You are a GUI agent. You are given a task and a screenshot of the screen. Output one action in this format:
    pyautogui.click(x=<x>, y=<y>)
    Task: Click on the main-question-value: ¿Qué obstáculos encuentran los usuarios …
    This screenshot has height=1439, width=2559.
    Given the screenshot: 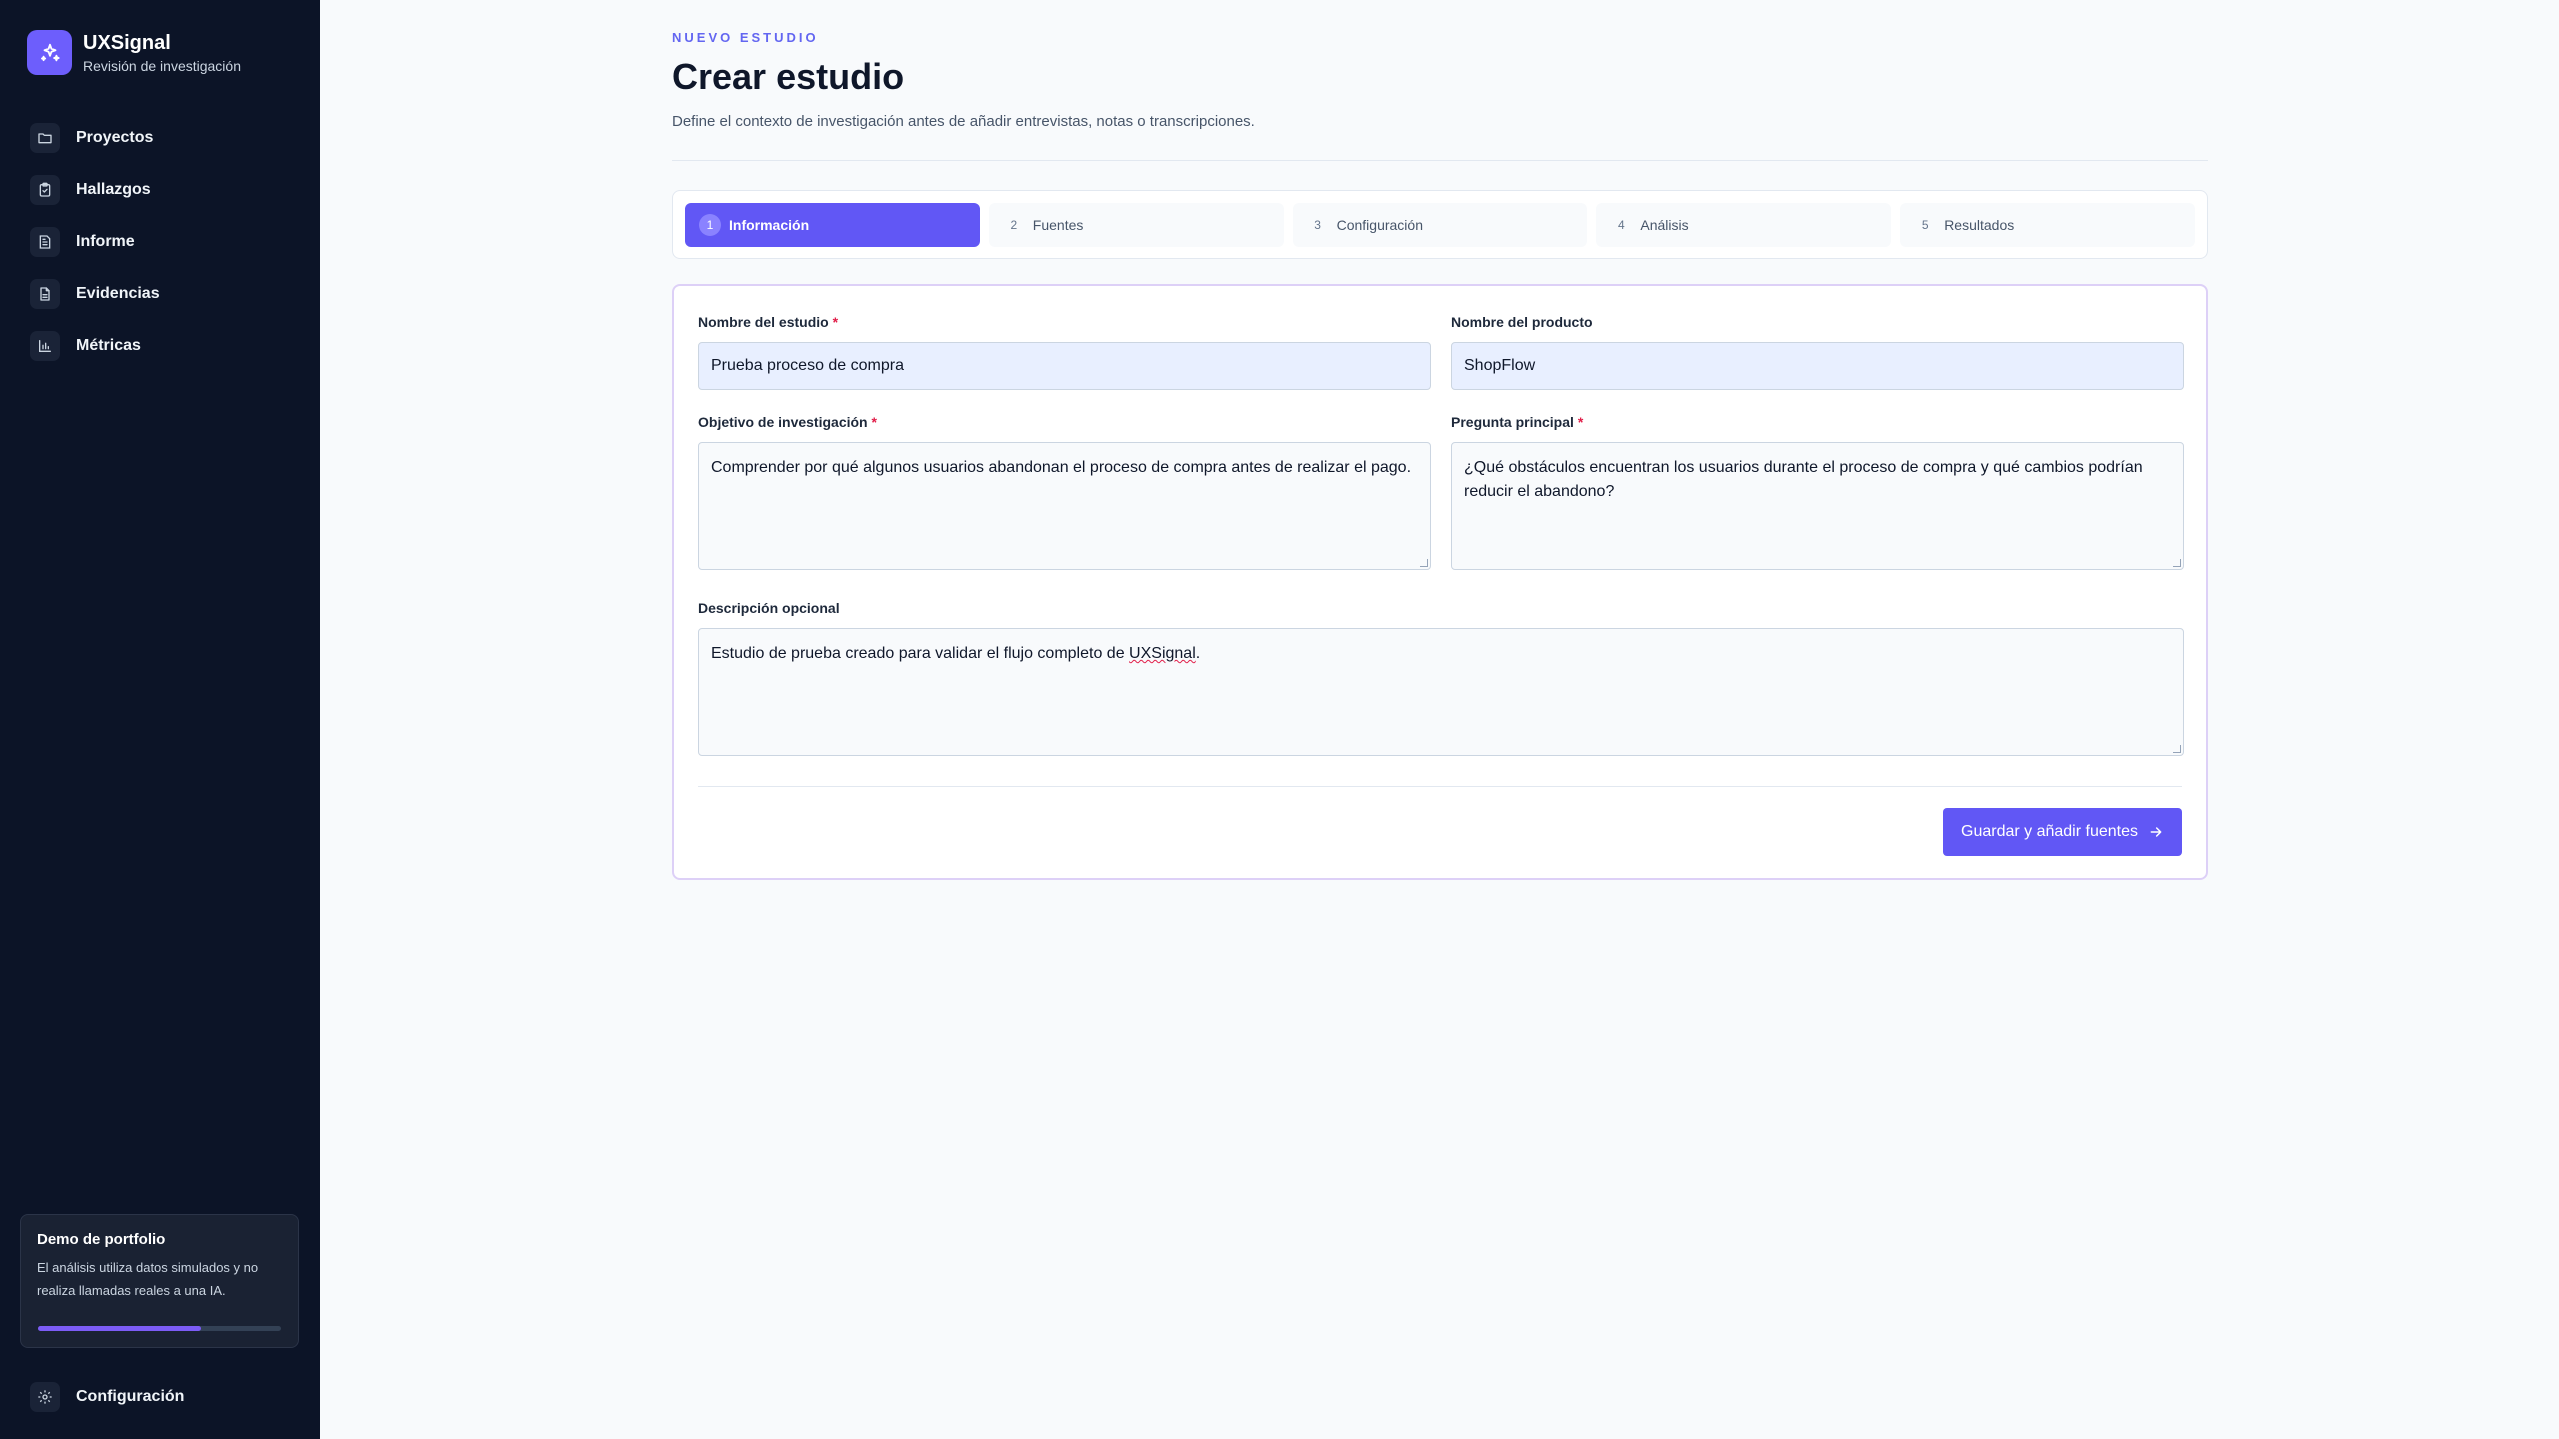 What is the action you would take?
    pyautogui.click(x=1803, y=479)
    